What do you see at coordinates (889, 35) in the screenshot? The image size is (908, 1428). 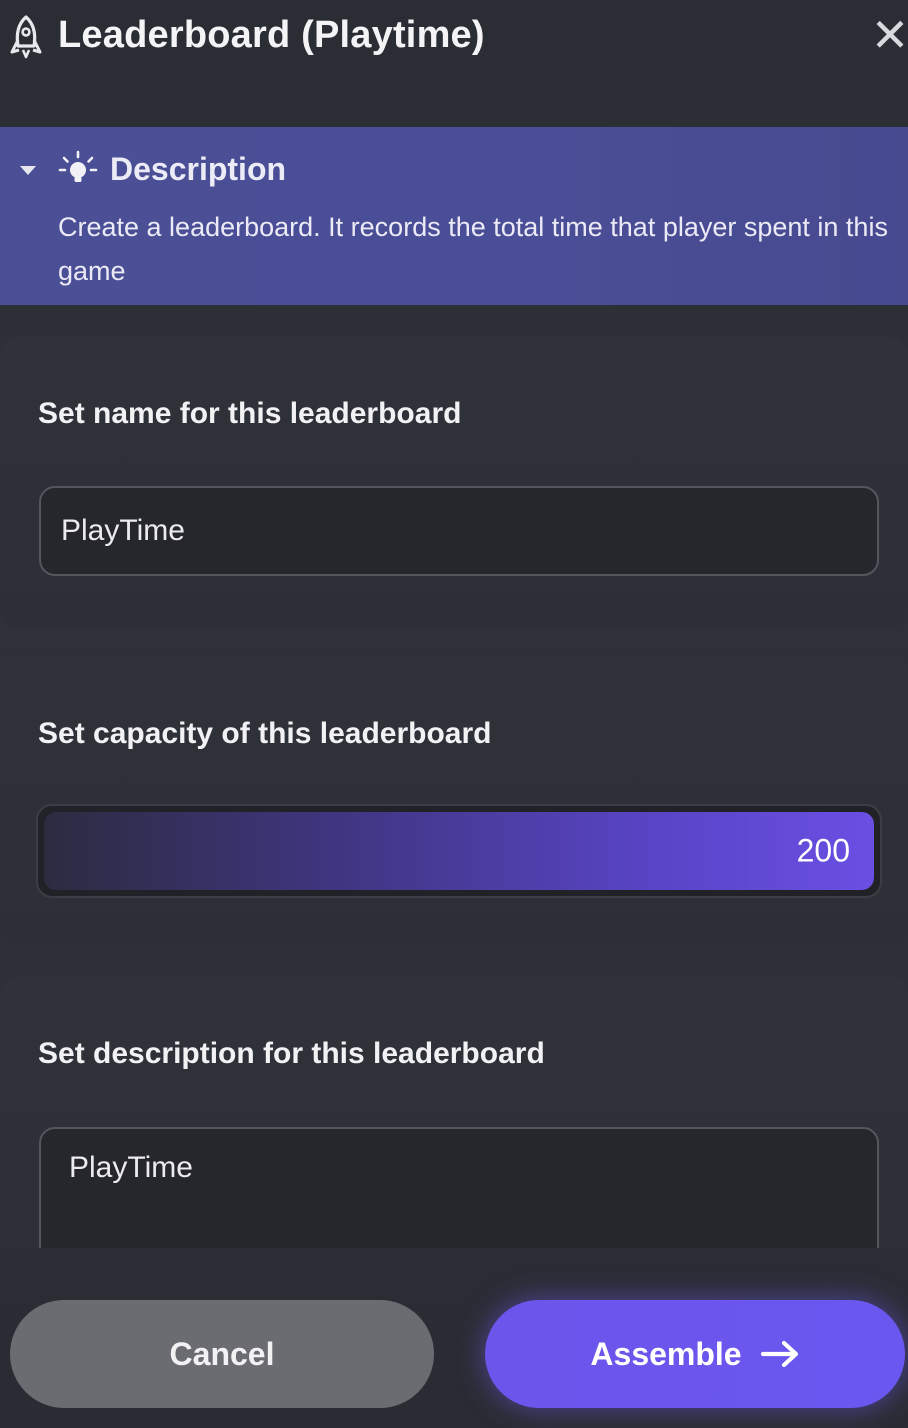 I see `close-icon: ✕` at bounding box center [889, 35].